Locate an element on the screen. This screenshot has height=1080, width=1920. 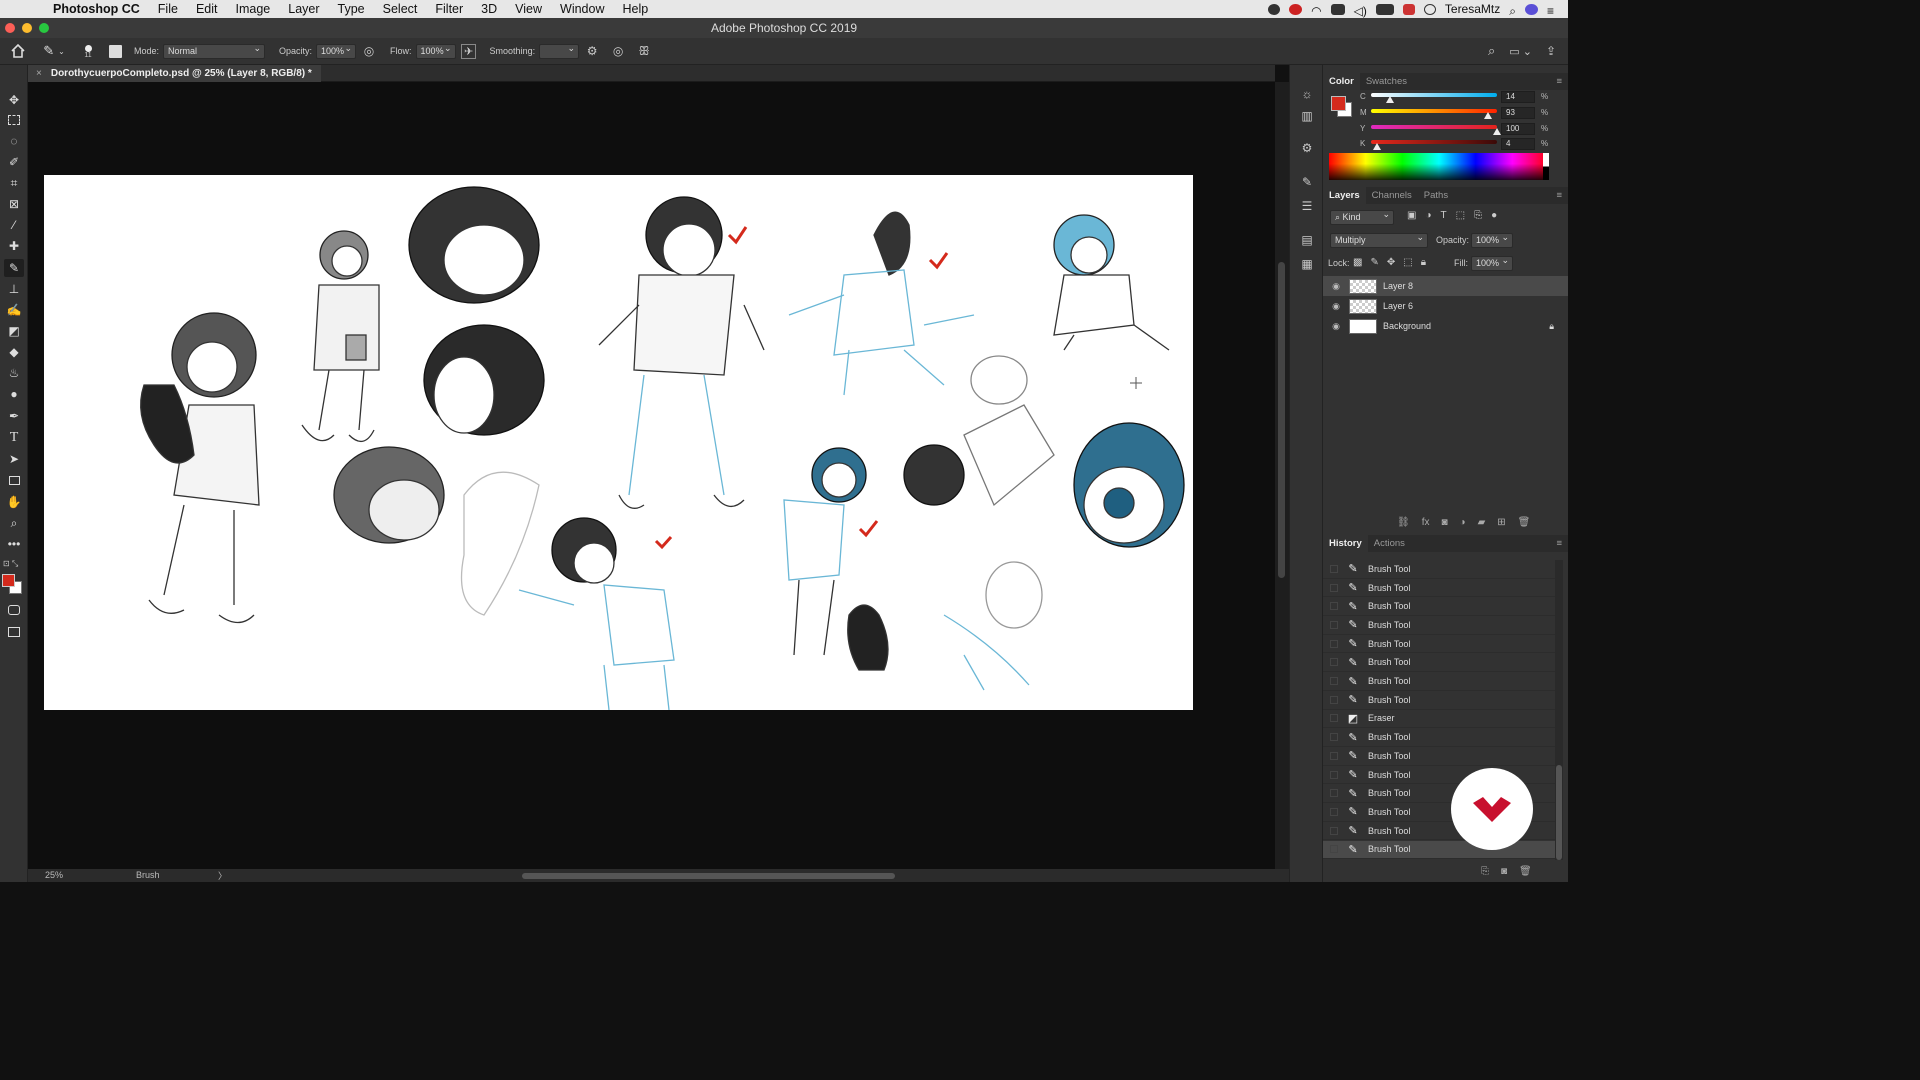
marquee-tool is located at coordinates (14, 120).